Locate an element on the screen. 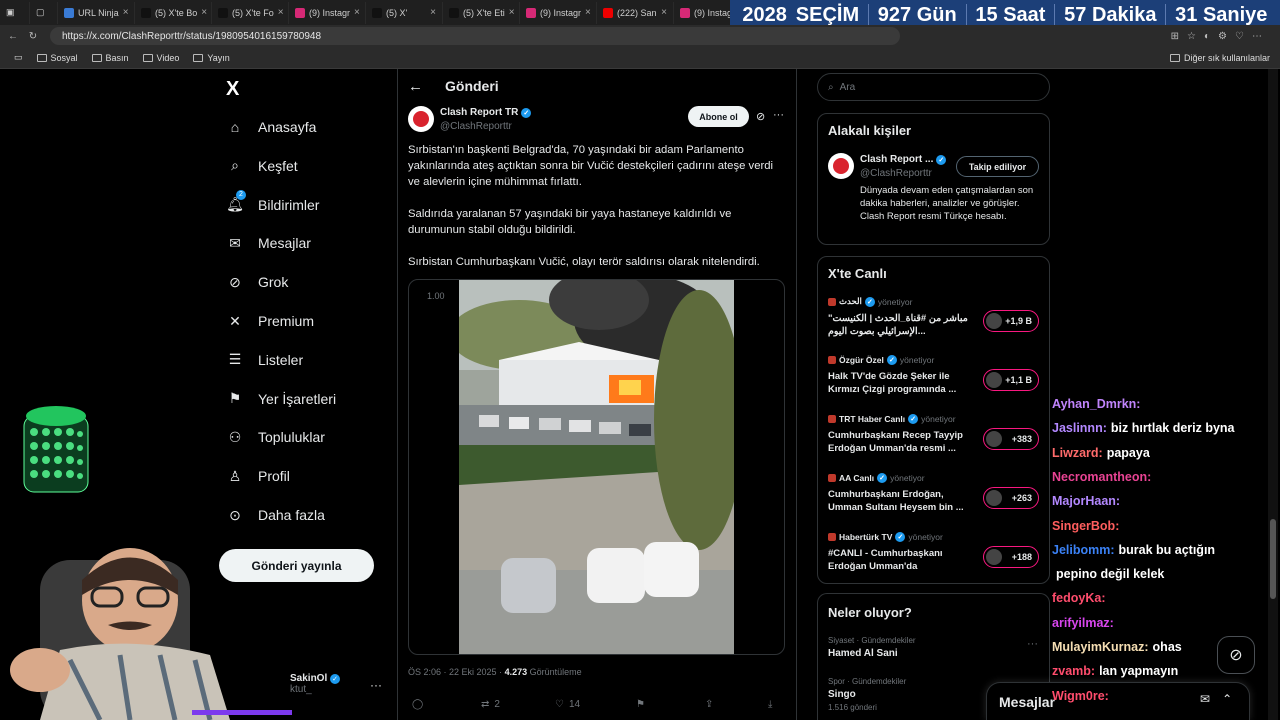 Image resolution: width=1280 pixels, height=720 pixels. tab-label: (5) X'te Eti is located at coordinates (484, 12).